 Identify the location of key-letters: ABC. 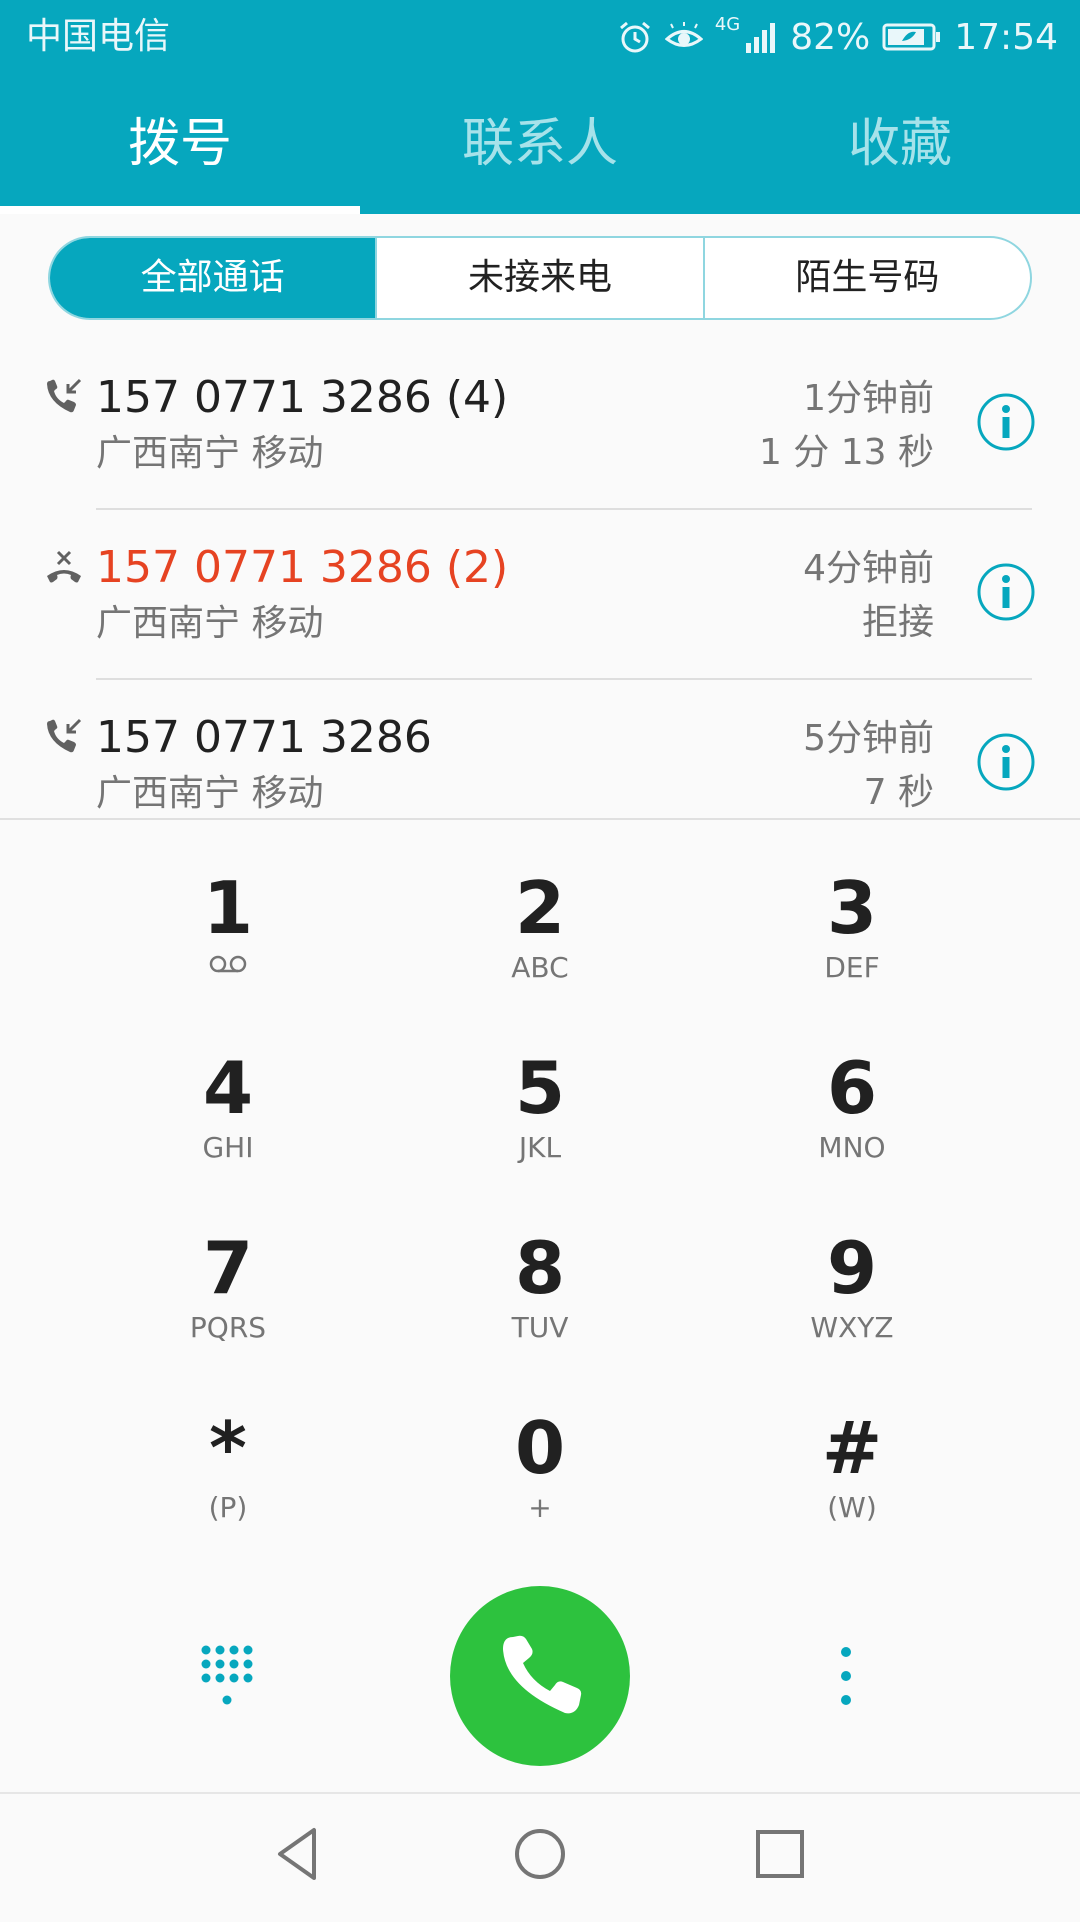
(540, 967).